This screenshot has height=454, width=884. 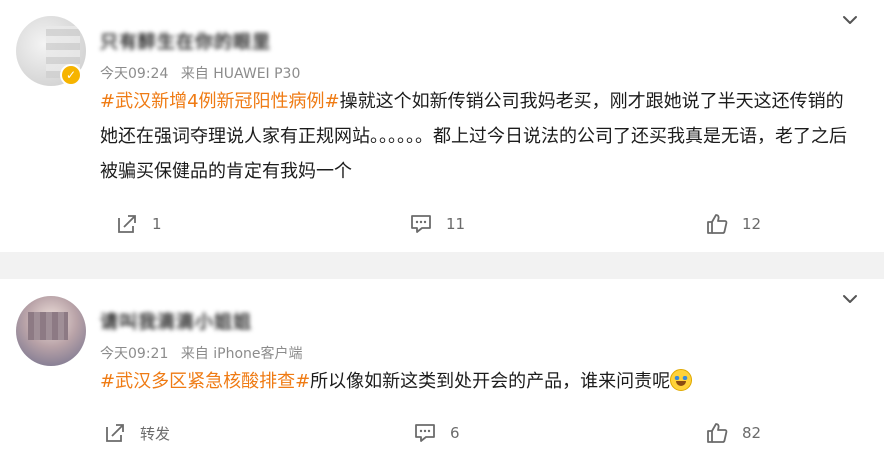 I want to click on action-bar: 转发 6 82, so click(x=442, y=433).